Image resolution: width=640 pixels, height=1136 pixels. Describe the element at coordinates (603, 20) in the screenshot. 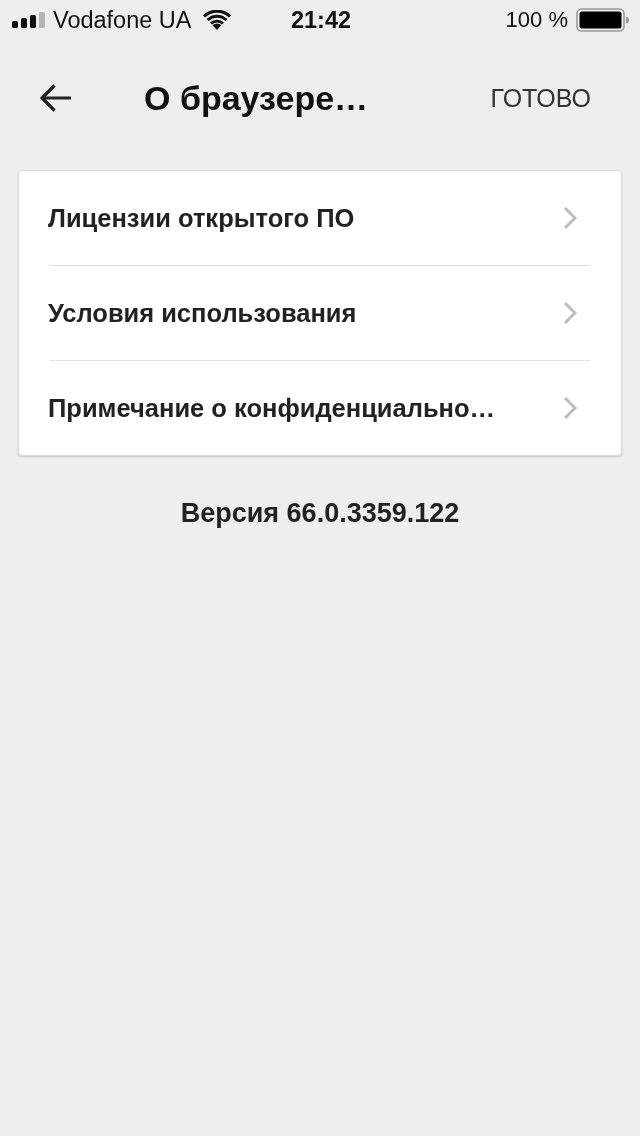

I see `battery-icon` at that location.